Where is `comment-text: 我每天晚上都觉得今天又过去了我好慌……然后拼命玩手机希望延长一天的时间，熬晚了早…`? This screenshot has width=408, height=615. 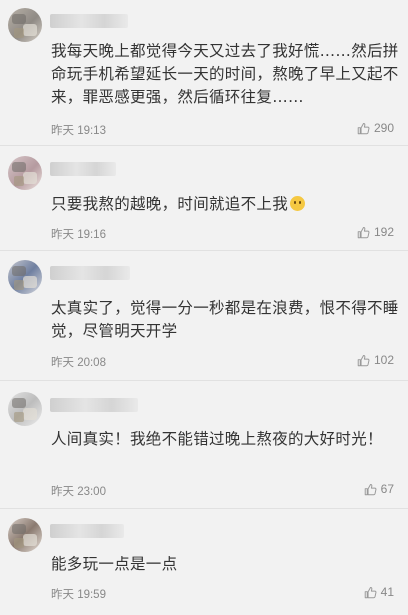 comment-text: 我每天晚上都觉得今天又过去了我好慌……然后拼命玩手机希望延长一天的时间，熬晚了早… is located at coordinates (225, 74).